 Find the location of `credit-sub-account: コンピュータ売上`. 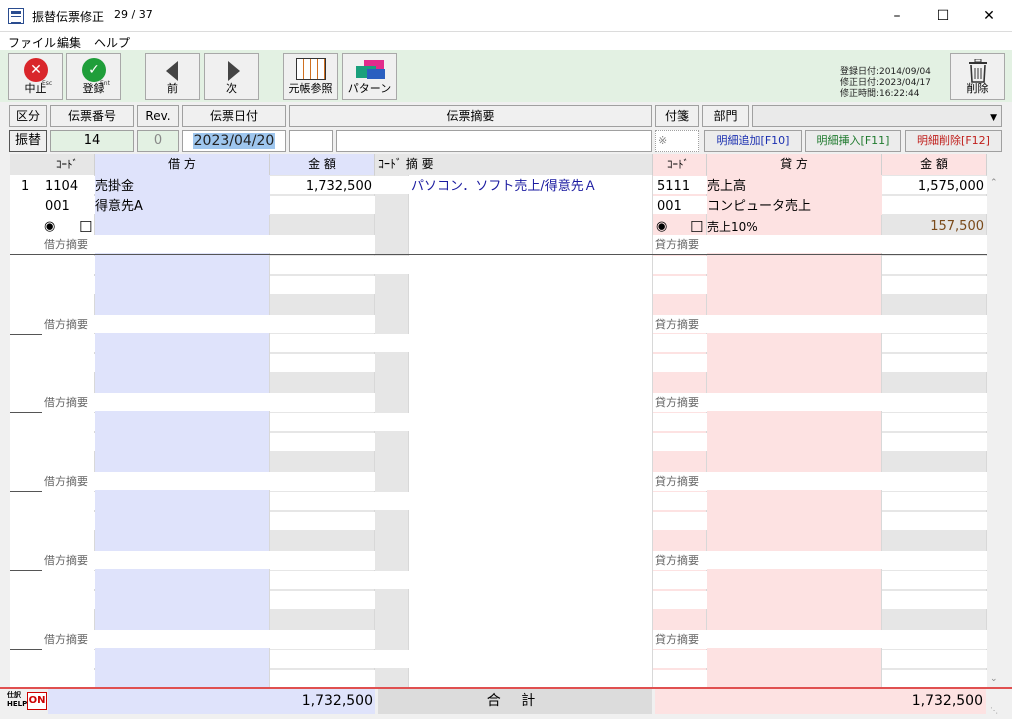

credit-sub-account: コンピュータ売上 is located at coordinates (759, 207).